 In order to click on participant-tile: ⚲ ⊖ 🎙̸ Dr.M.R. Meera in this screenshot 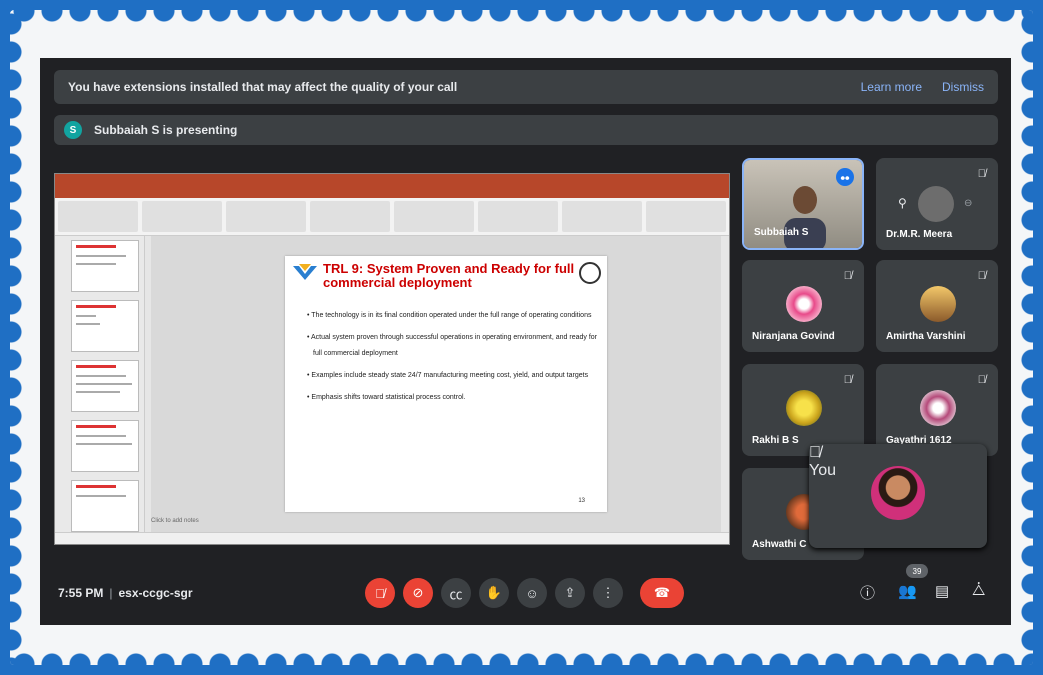, I will do `click(937, 204)`.